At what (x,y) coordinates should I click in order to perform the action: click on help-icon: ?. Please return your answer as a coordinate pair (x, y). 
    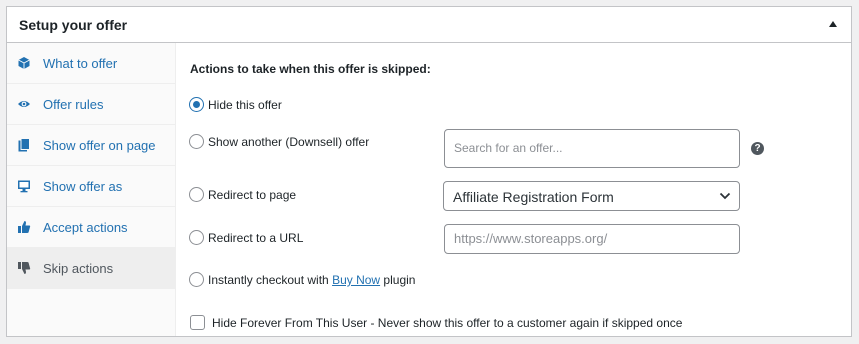
    Looking at the image, I should click on (757, 148).